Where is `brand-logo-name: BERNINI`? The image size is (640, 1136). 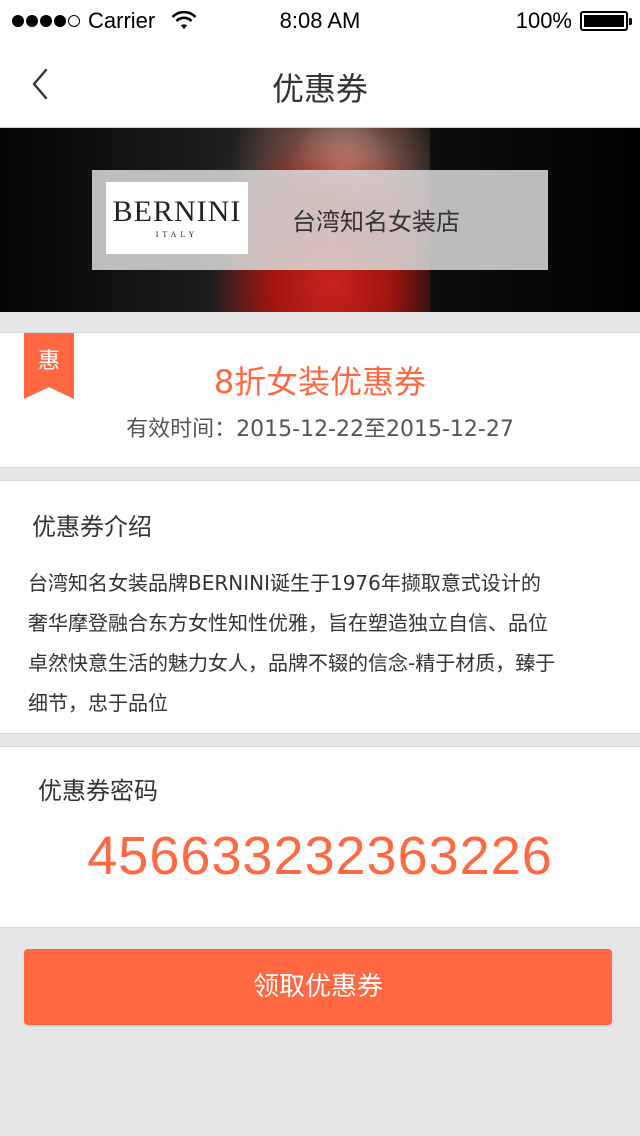
brand-logo-name: BERNINI is located at coordinates (177, 211).